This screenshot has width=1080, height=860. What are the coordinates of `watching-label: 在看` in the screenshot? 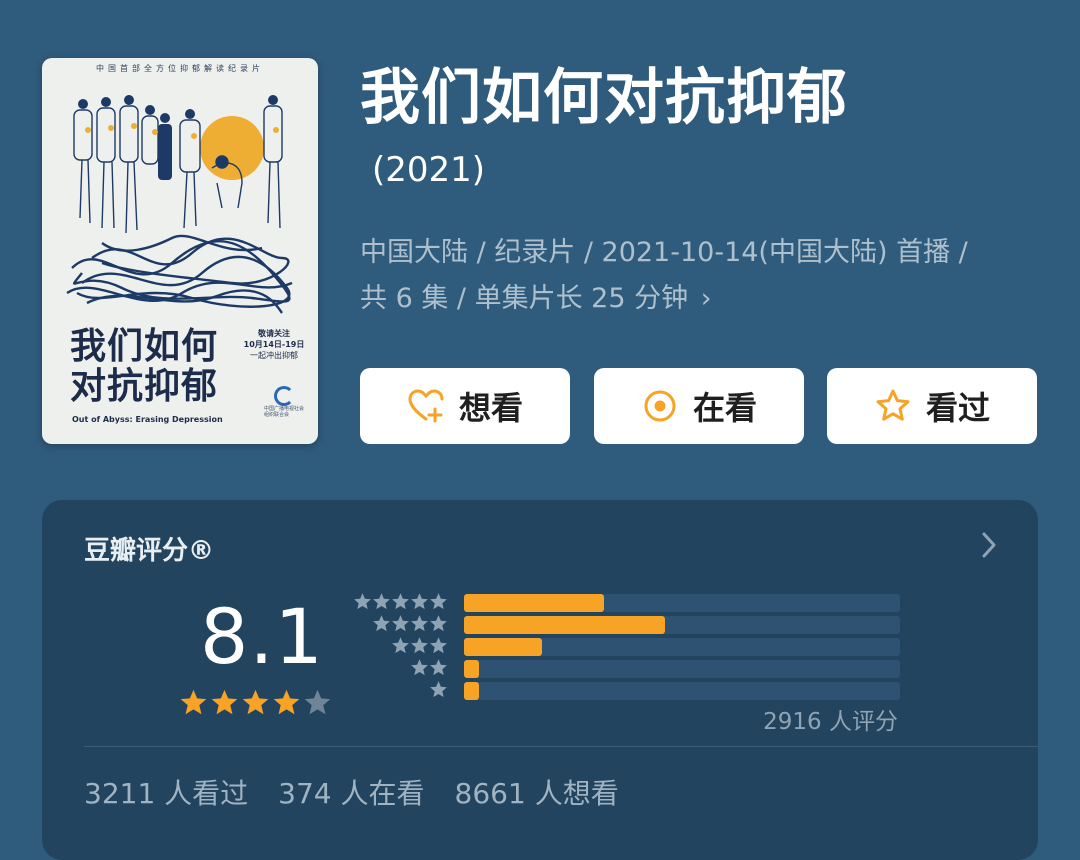 It's located at (724, 408).